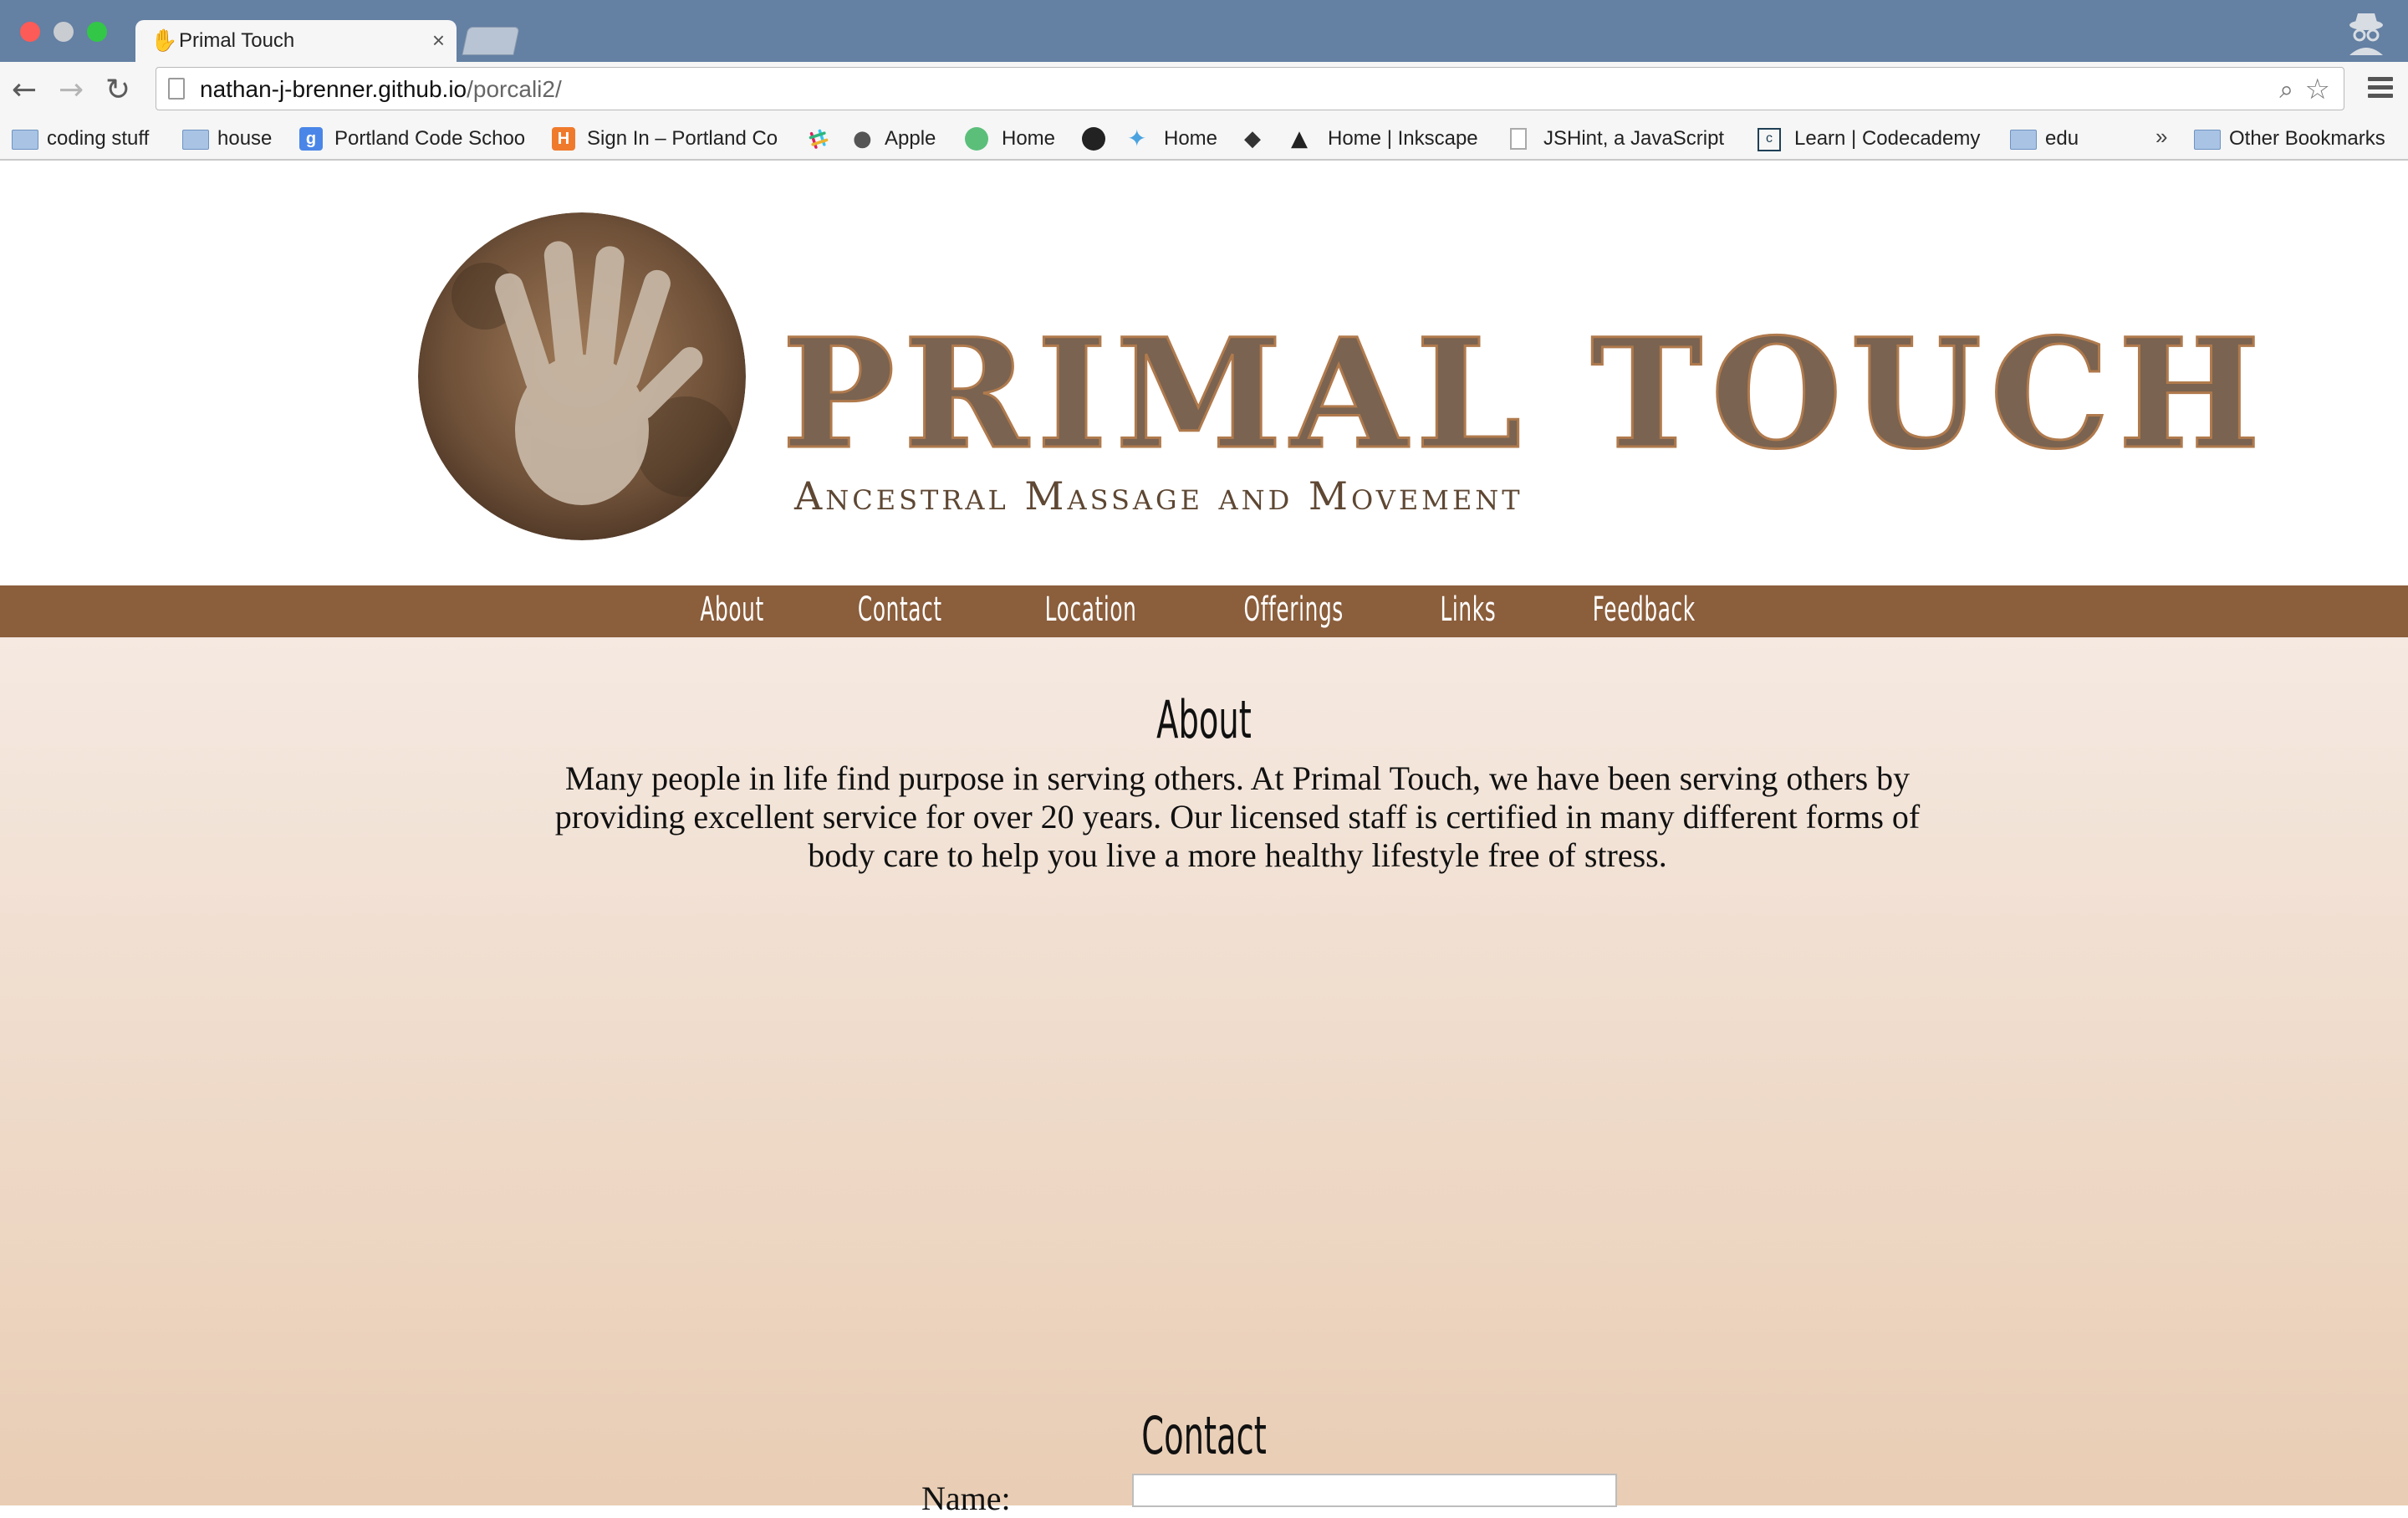 The height and width of the screenshot is (1518, 2408). I want to click on nav-links: Links, so click(1468, 609).